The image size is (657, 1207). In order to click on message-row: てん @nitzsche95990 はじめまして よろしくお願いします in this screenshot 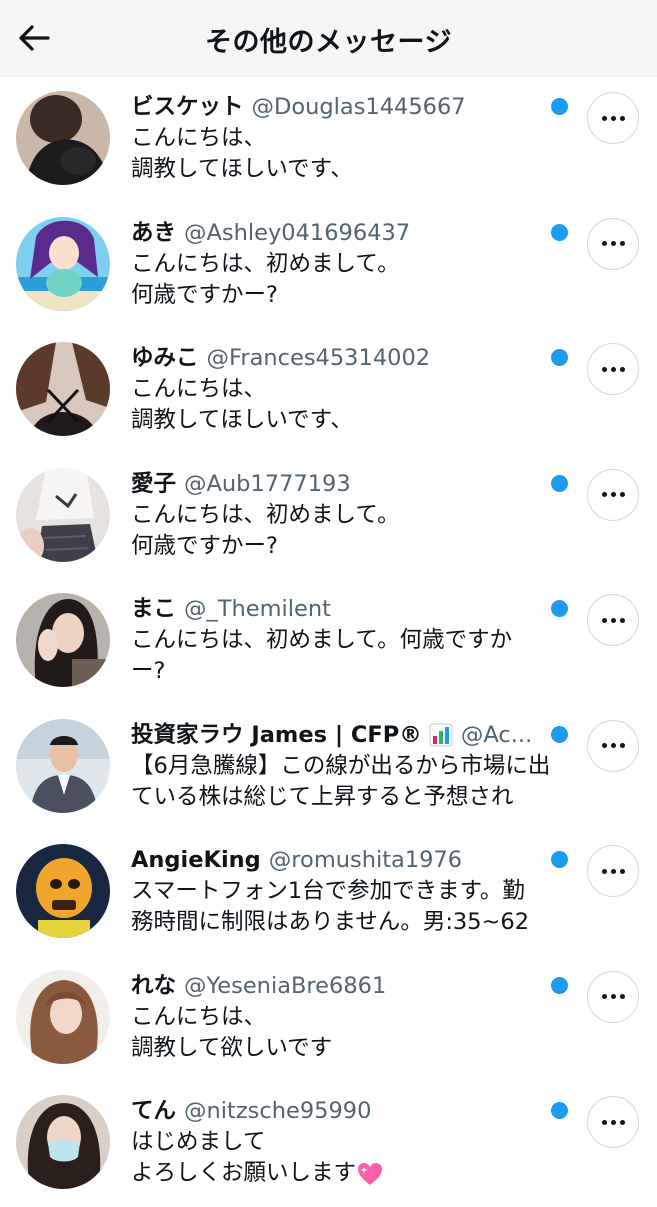, I will do `click(328, 1144)`.